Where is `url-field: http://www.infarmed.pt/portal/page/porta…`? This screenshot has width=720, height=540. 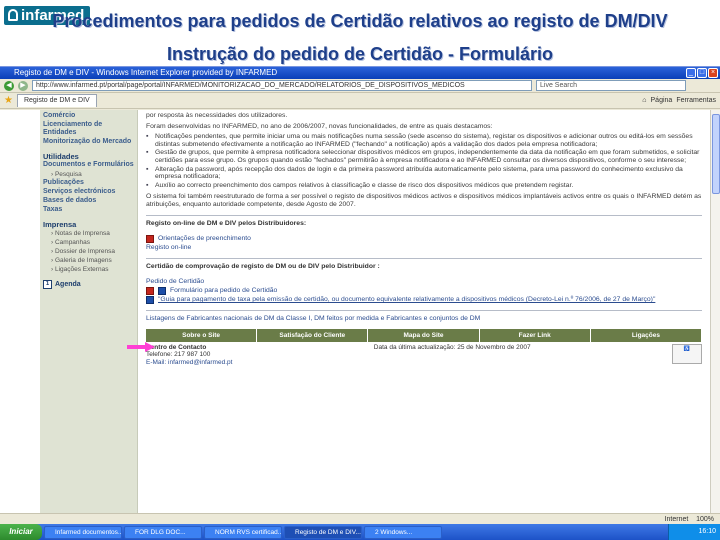
url-field: http://www.infarmed.pt/portal/page/porta… is located at coordinates (282, 85).